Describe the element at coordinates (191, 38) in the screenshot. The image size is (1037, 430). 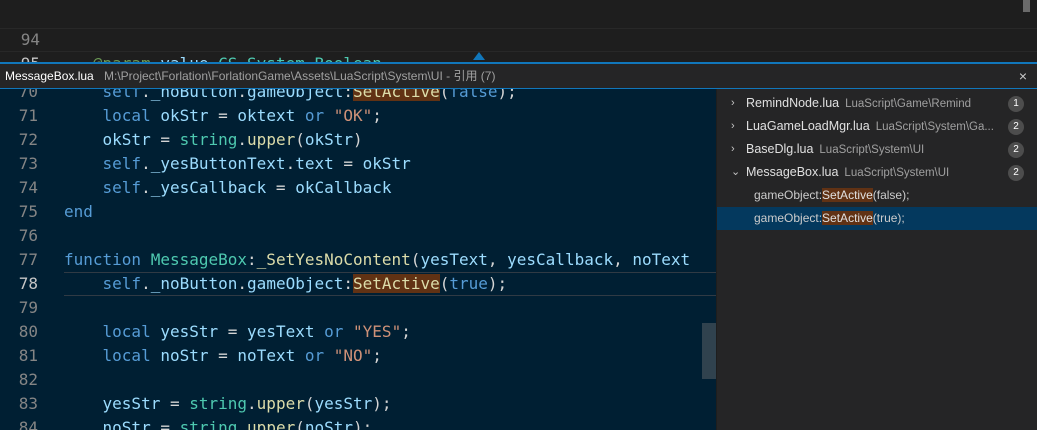
I see `code-line-94: 94 ---@param value CS.System.Boolean` at that location.